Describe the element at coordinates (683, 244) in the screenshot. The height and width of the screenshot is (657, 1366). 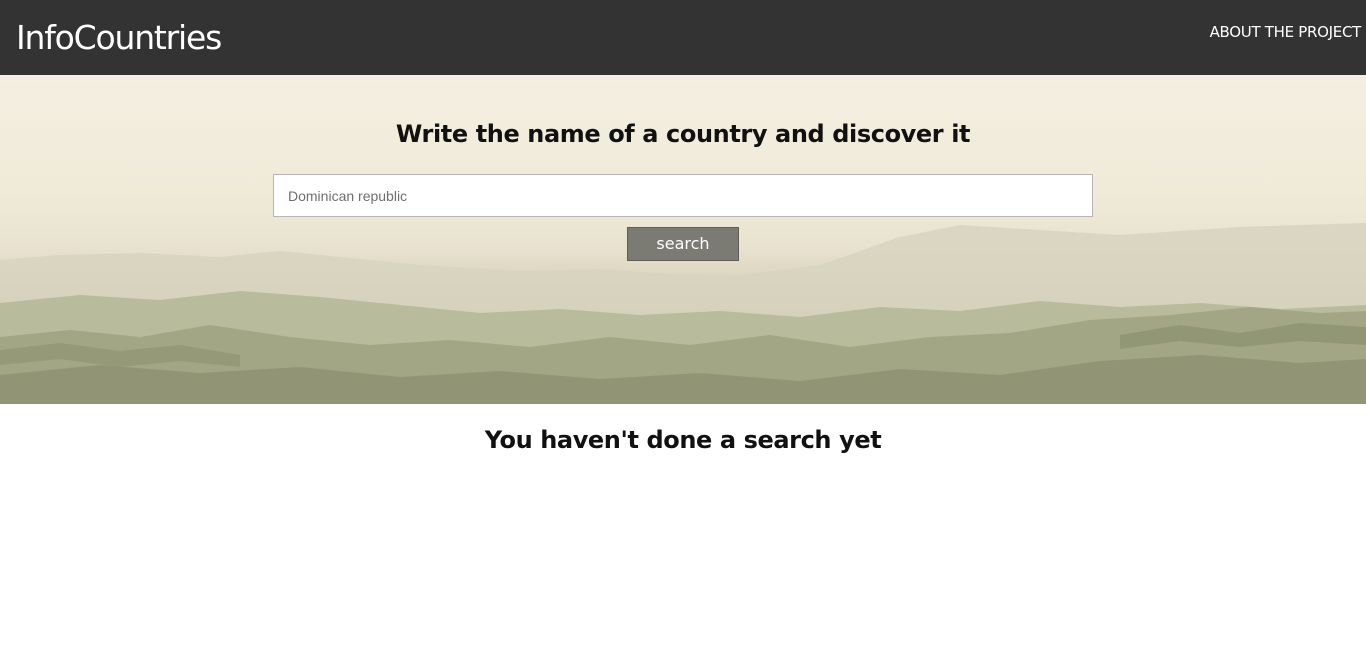
I see `search-button: search` at that location.